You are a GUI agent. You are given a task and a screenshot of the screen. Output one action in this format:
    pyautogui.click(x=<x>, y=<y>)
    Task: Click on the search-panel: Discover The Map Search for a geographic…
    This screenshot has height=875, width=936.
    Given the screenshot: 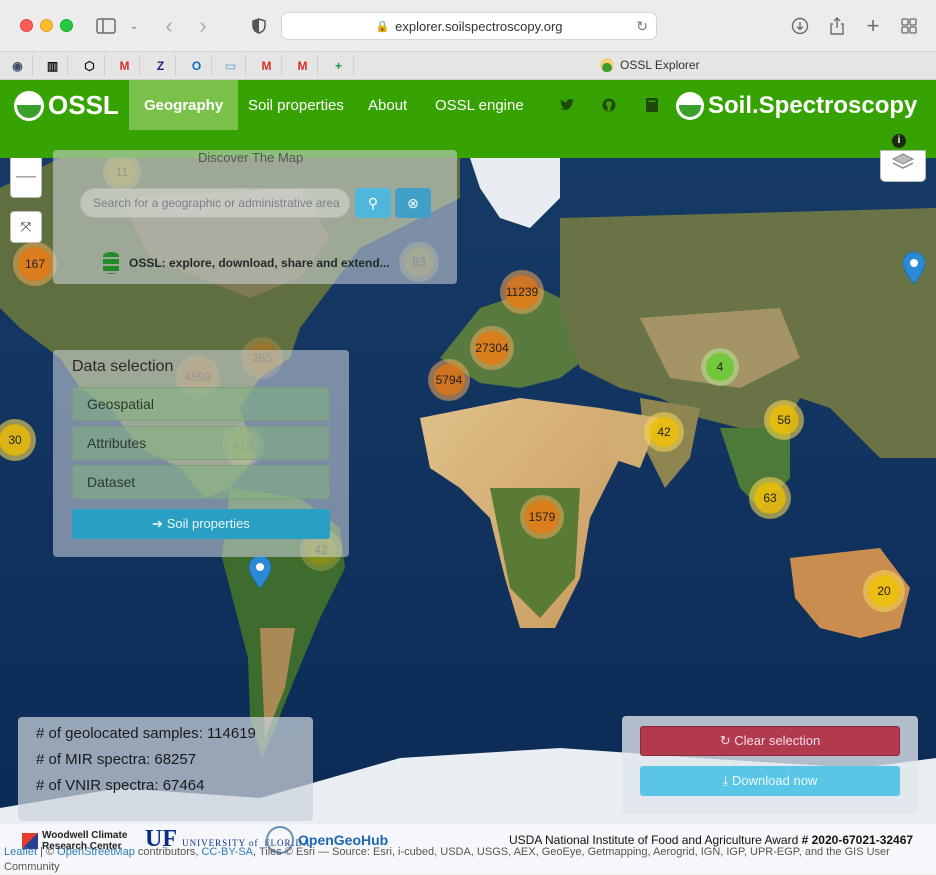 What is the action you would take?
    pyautogui.click(x=255, y=217)
    